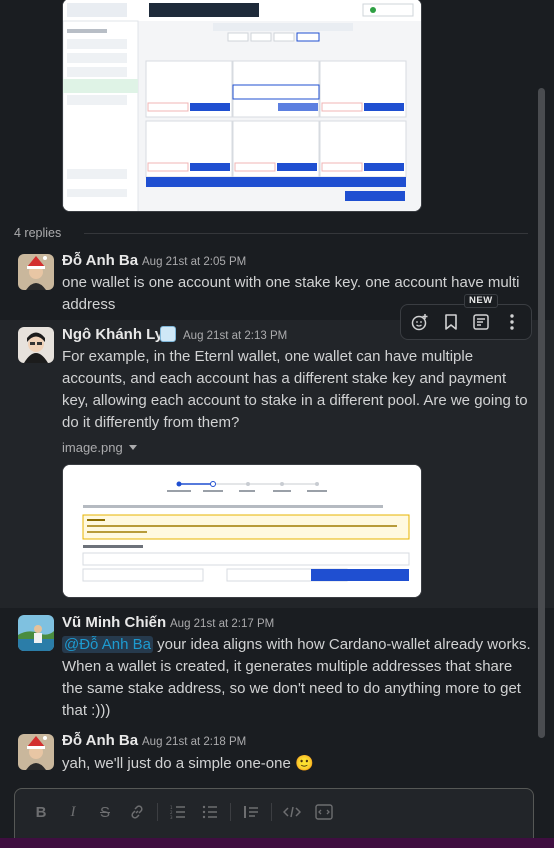  Describe the element at coordinates (38, 233) in the screenshot. I see `reply-count: 4 replies` at that location.